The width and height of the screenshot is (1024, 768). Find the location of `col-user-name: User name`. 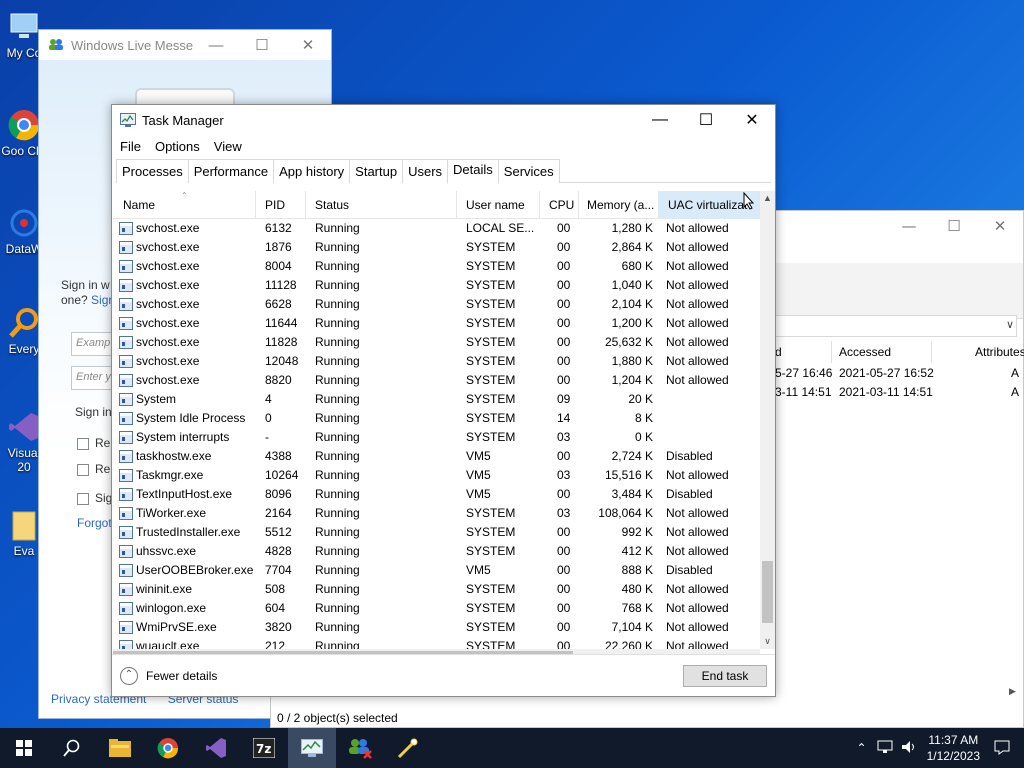

col-user-name: User name is located at coordinates (498, 205).